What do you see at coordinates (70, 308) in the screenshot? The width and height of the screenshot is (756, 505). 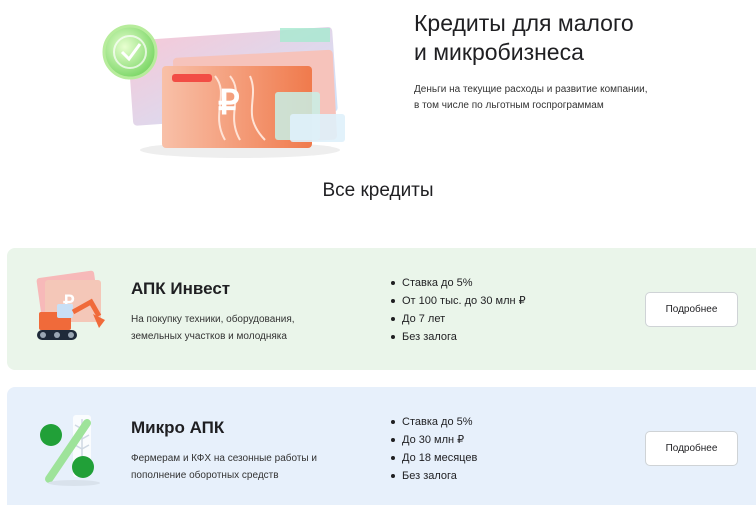 I see `excavator-banknote-icon: ₽` at bounding box center [70, 308].